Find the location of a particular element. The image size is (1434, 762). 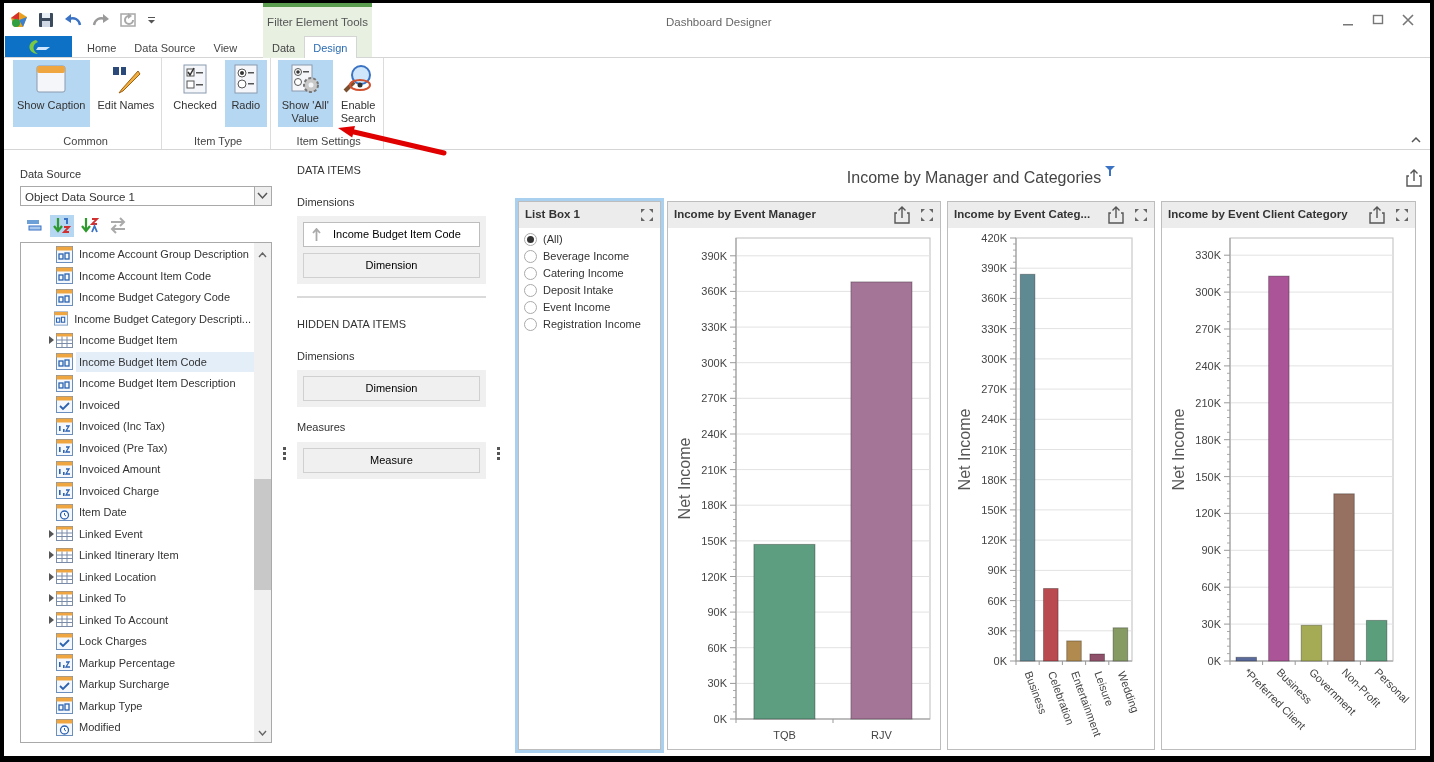

application-button is located at coordinates (38, 46).